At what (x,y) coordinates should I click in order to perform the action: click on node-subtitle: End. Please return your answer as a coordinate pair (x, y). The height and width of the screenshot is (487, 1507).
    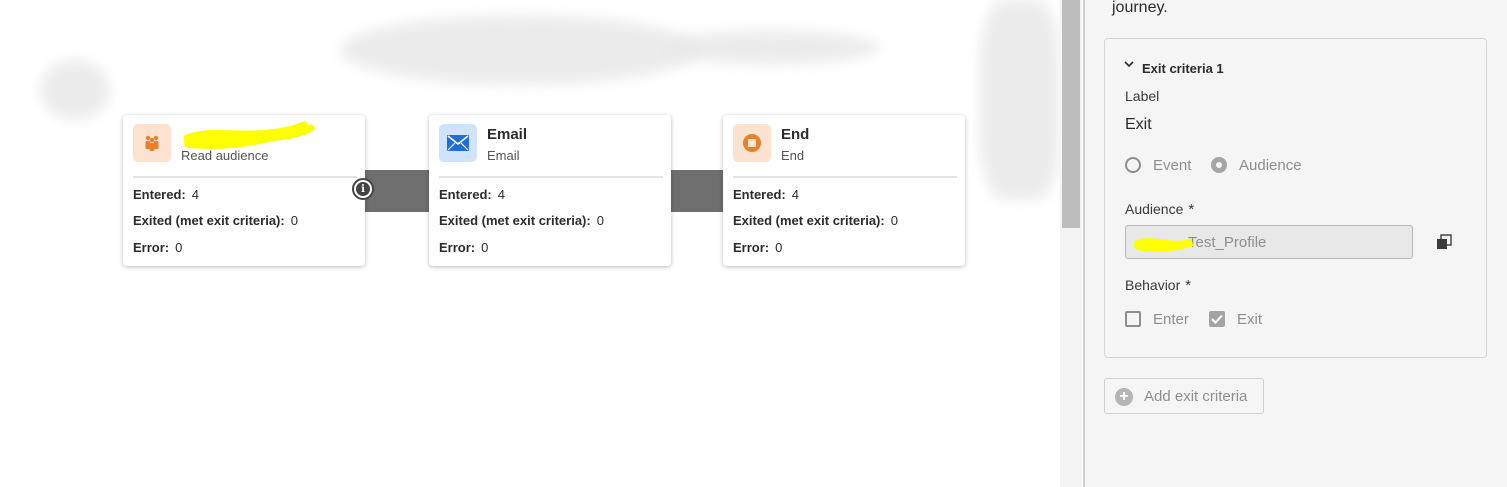
    Looking at the image, I should click on (793, 155).